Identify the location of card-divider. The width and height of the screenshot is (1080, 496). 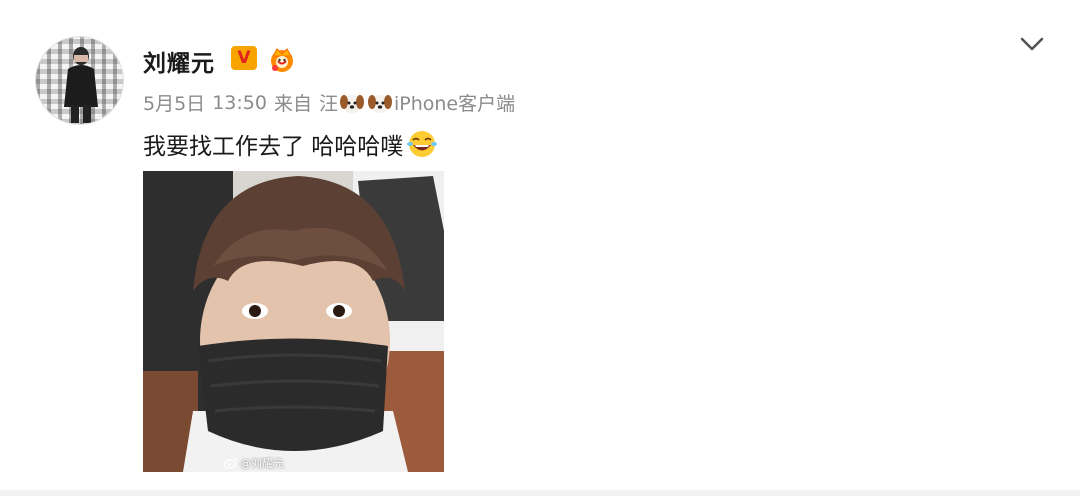
(540, 493).